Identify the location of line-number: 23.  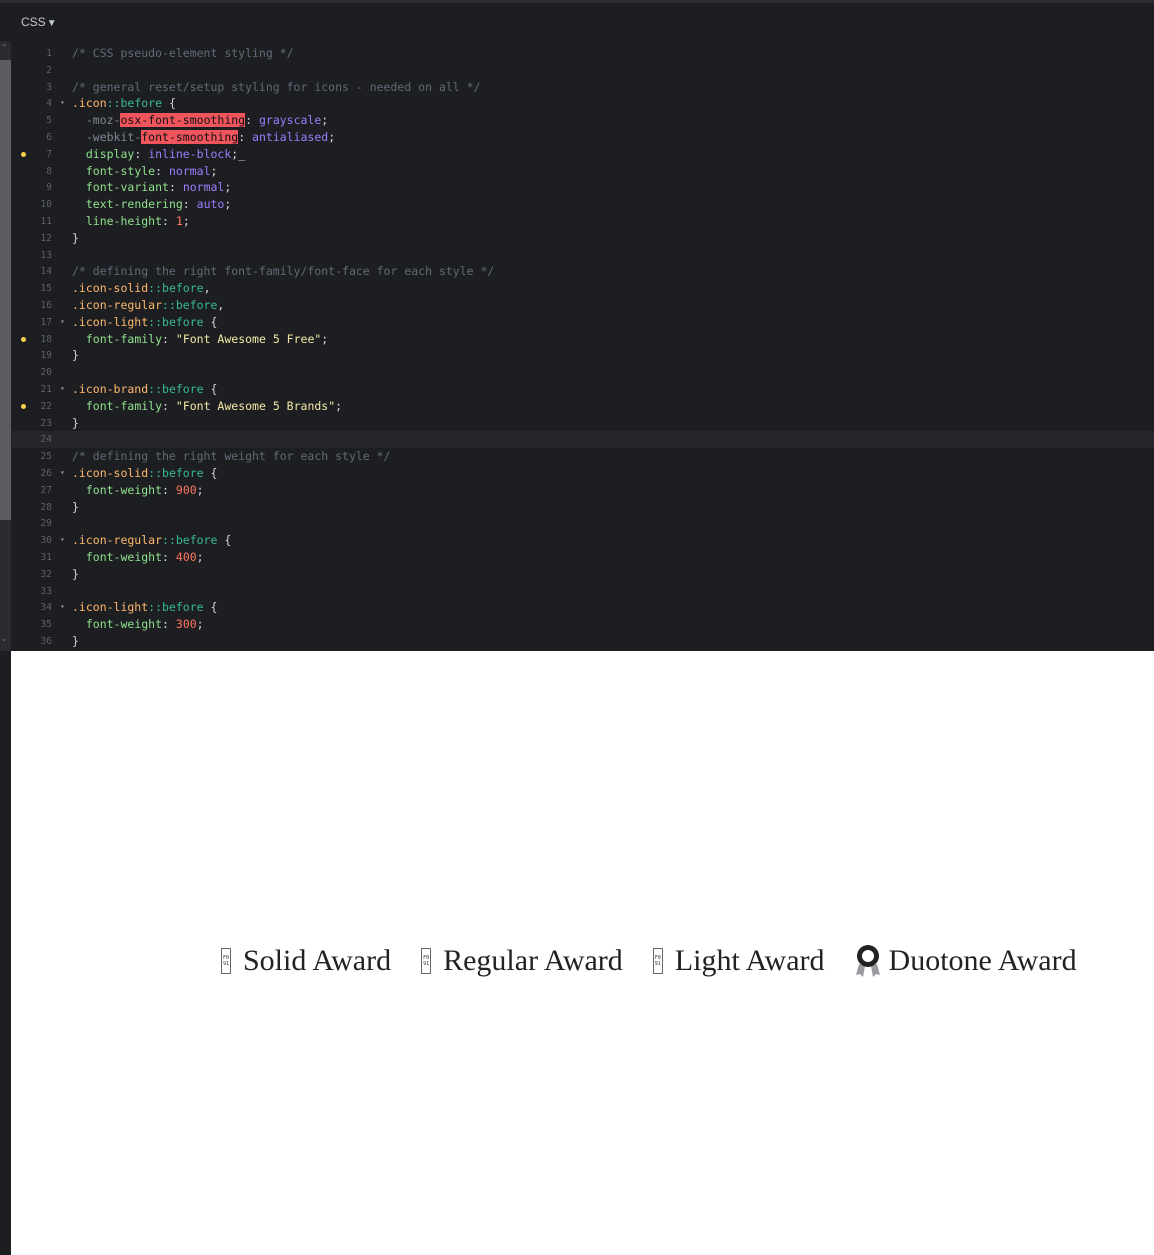
(46, 423).